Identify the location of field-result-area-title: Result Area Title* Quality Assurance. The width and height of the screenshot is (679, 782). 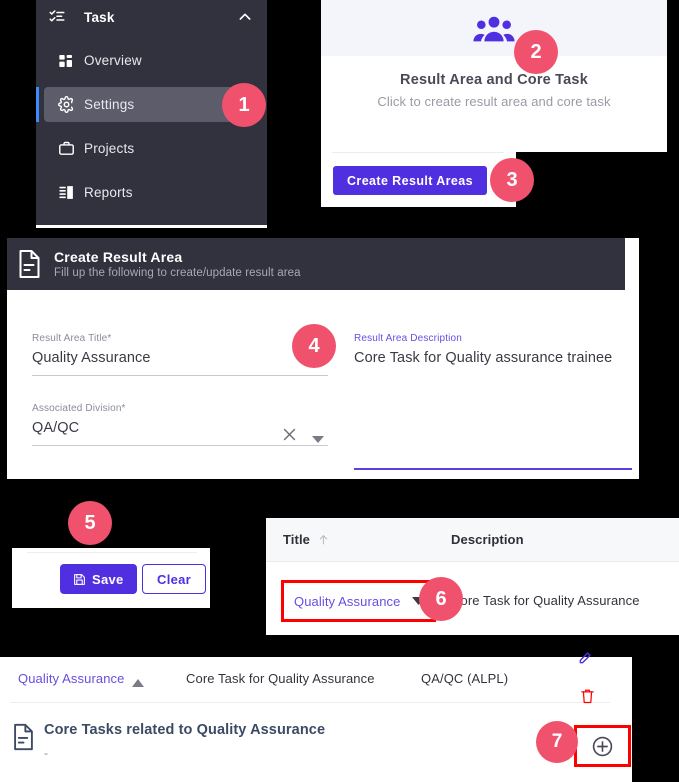
(180, 354).